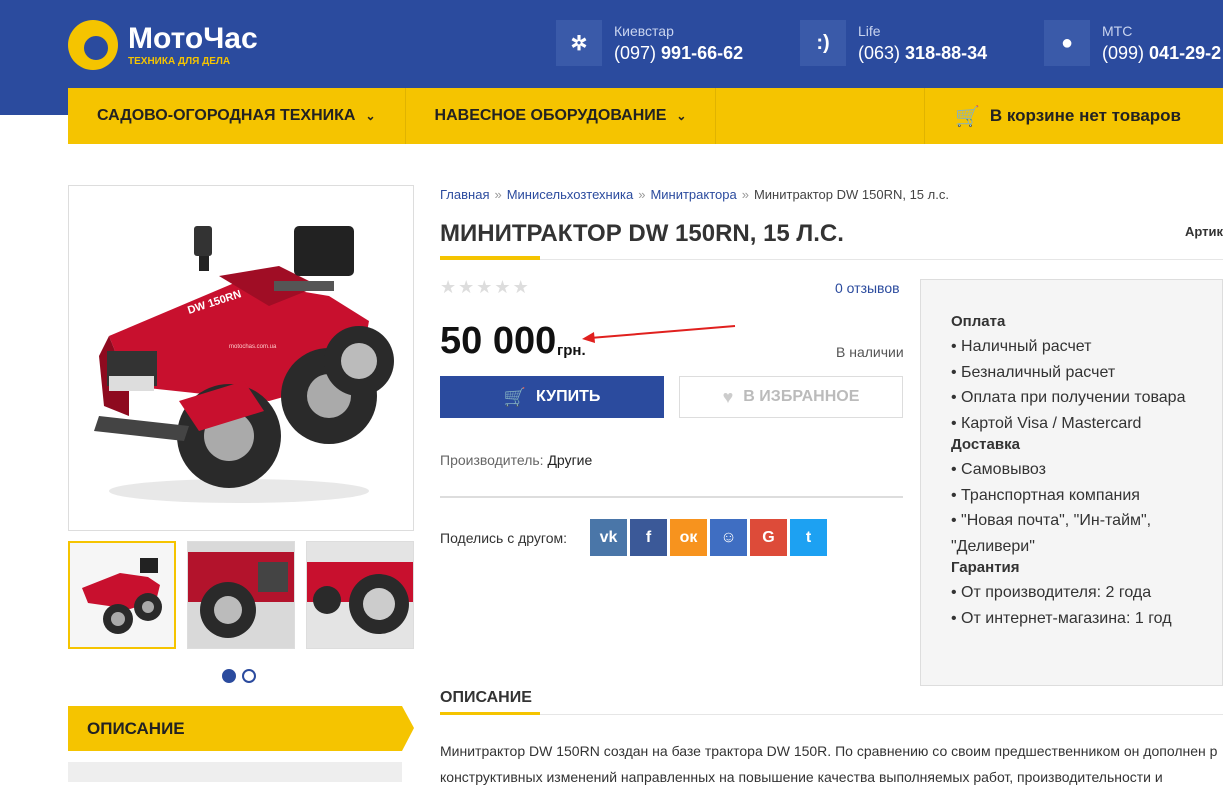 Image resolution: width=1223 pixels, height=790 pixels. What do you see at coordinates (253, 347) in the screenshot?
I see `svg-text: motochas.com.ua` at bounding box center [253, 347].